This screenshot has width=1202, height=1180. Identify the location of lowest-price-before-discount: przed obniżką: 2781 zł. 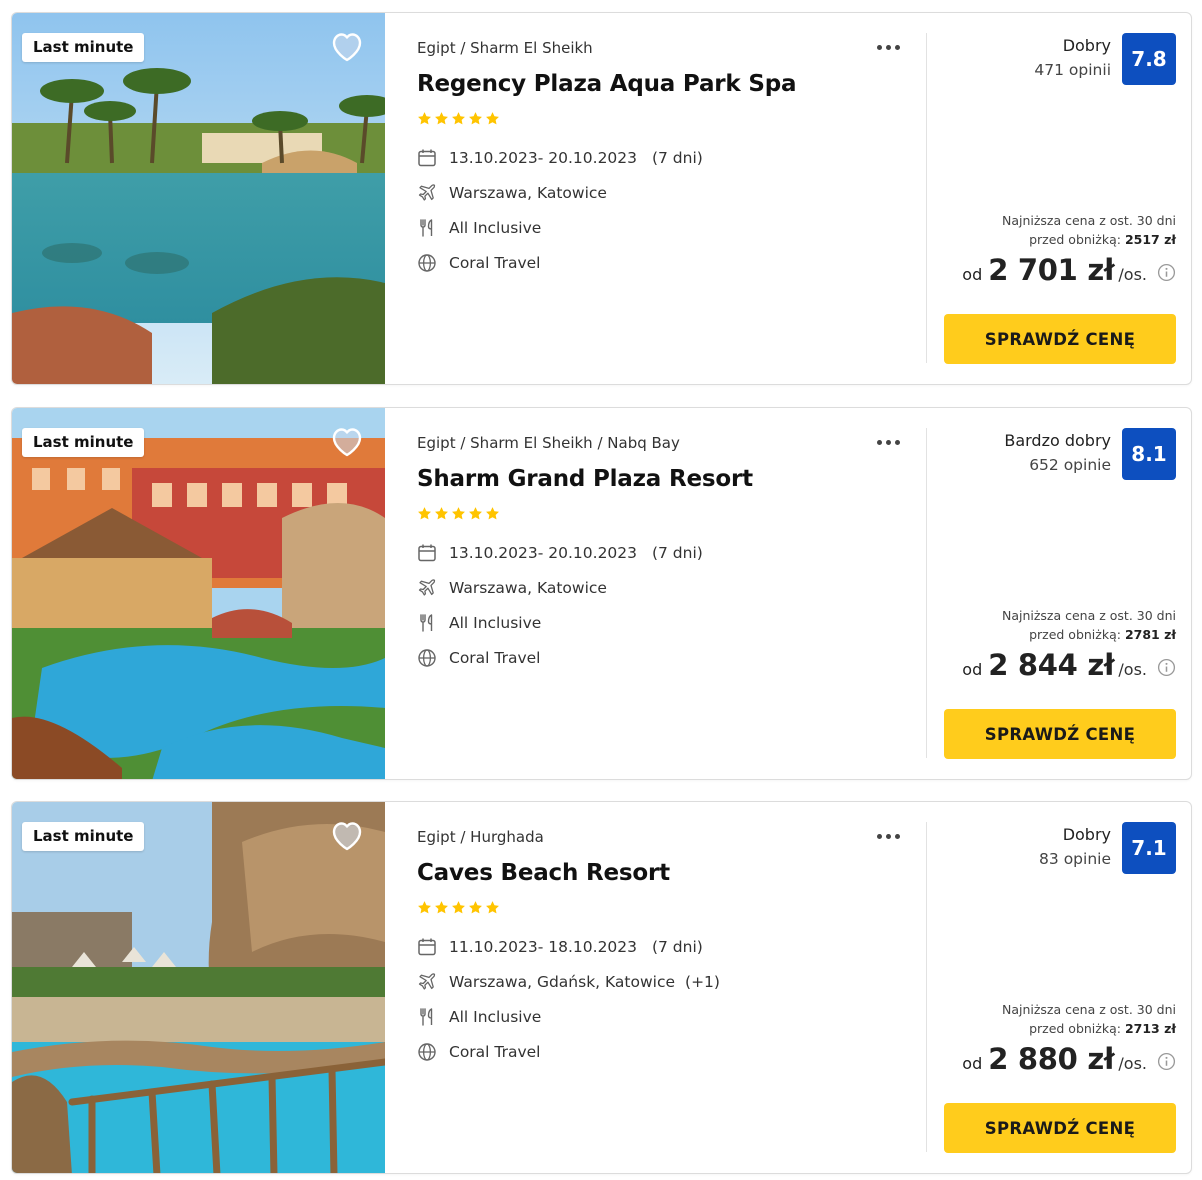
(1102, 634).